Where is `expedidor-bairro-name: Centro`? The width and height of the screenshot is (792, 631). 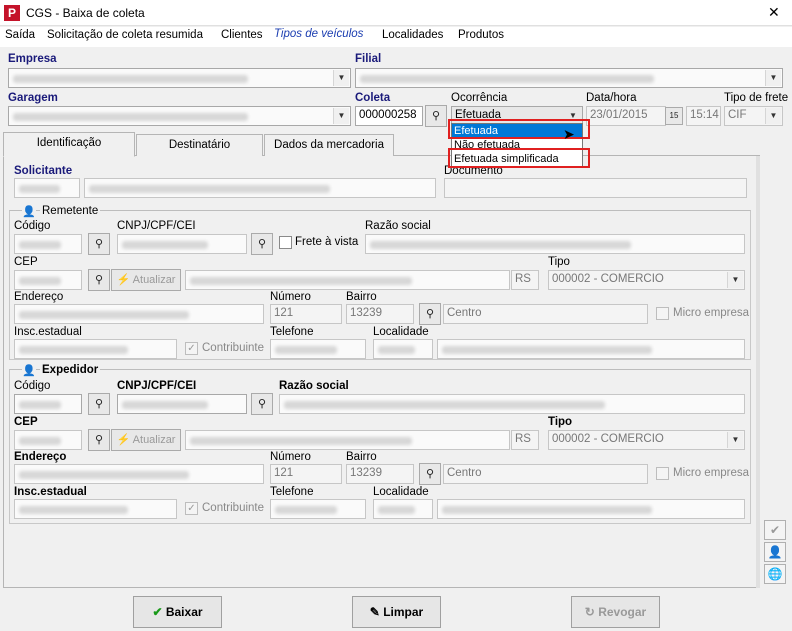 expedidor-bairro-name: Centro is located at coordinates (545, 474).